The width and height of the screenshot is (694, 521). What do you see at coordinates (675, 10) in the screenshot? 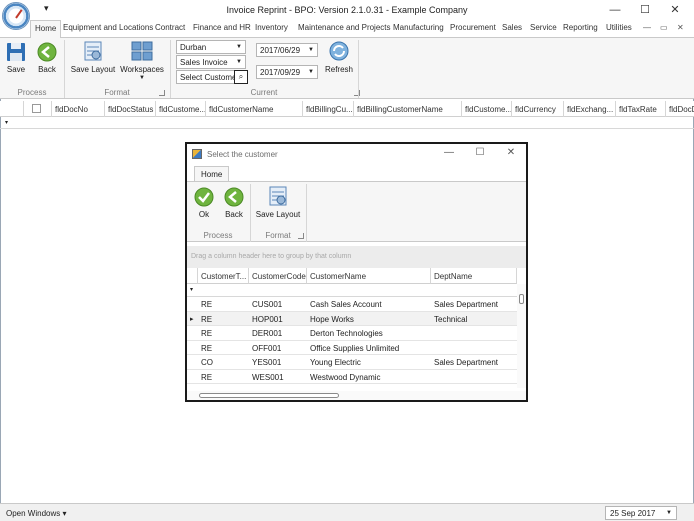
I see `close-button: ✕` at bounding box center [675, 10].